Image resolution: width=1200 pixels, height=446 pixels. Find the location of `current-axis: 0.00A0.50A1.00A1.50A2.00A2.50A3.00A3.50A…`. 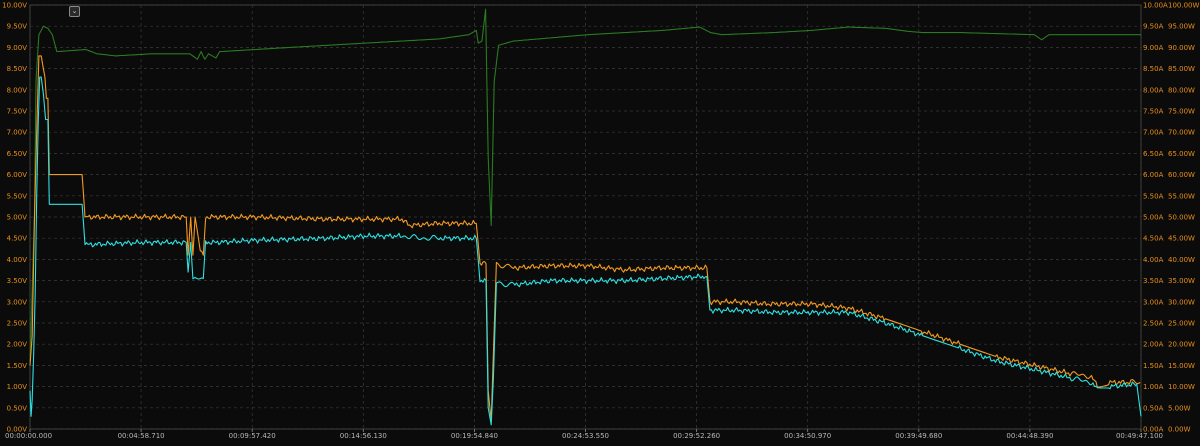

current-axis: 0.00A0.50A1.00A1.50A2.00A2.50A3.00A3.50A… is located at coordinates (1155, 218).